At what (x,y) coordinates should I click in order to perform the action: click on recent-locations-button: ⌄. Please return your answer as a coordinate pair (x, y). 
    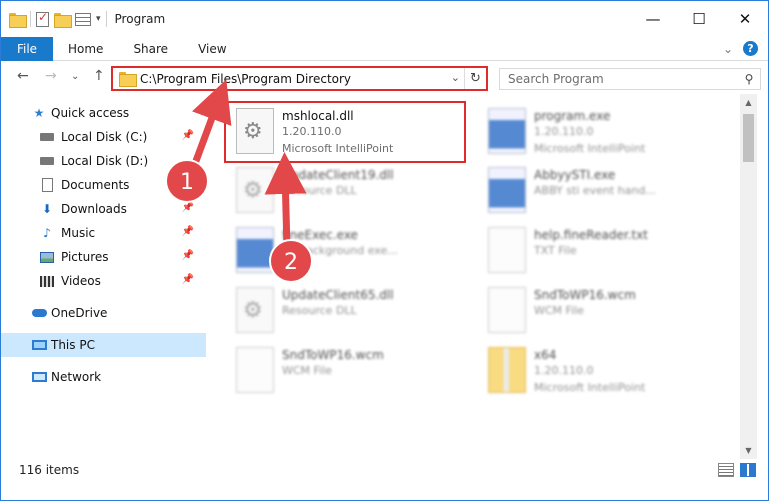
    Looking at the image, I should click on (75, 76).